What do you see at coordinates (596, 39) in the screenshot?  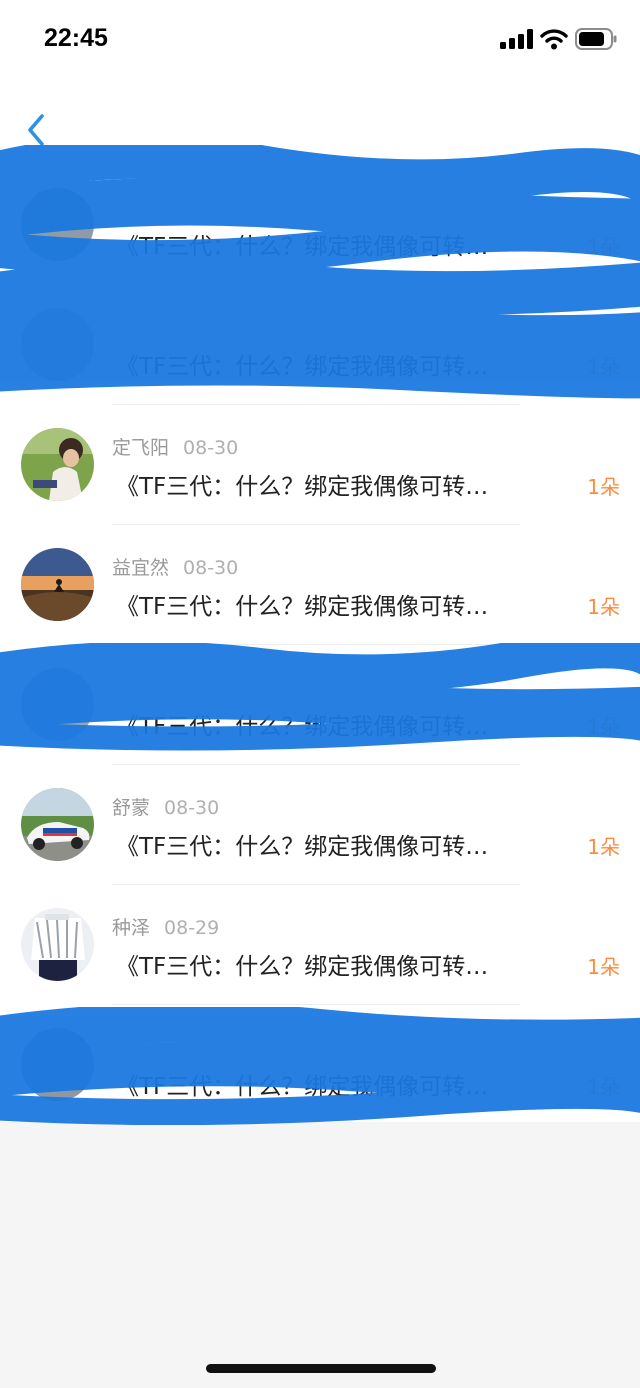 I see `battery-icon` at bounding box center [596, 39].